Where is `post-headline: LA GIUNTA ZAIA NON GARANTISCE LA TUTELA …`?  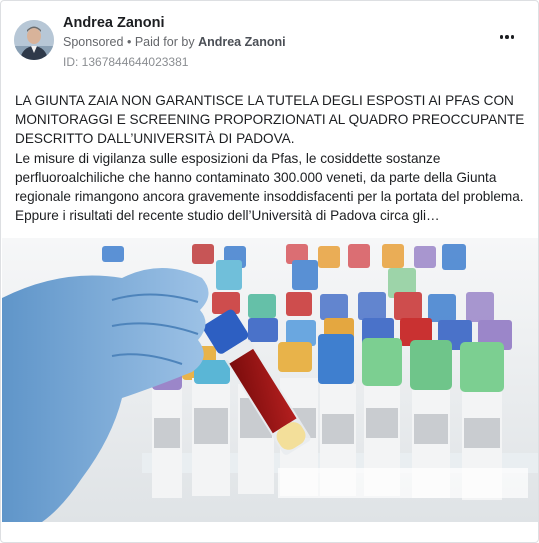
post-headline: LA GIUNTA ZAIA NON GARANTISCE LA TUTELA … is located at coordinates (270, 120).